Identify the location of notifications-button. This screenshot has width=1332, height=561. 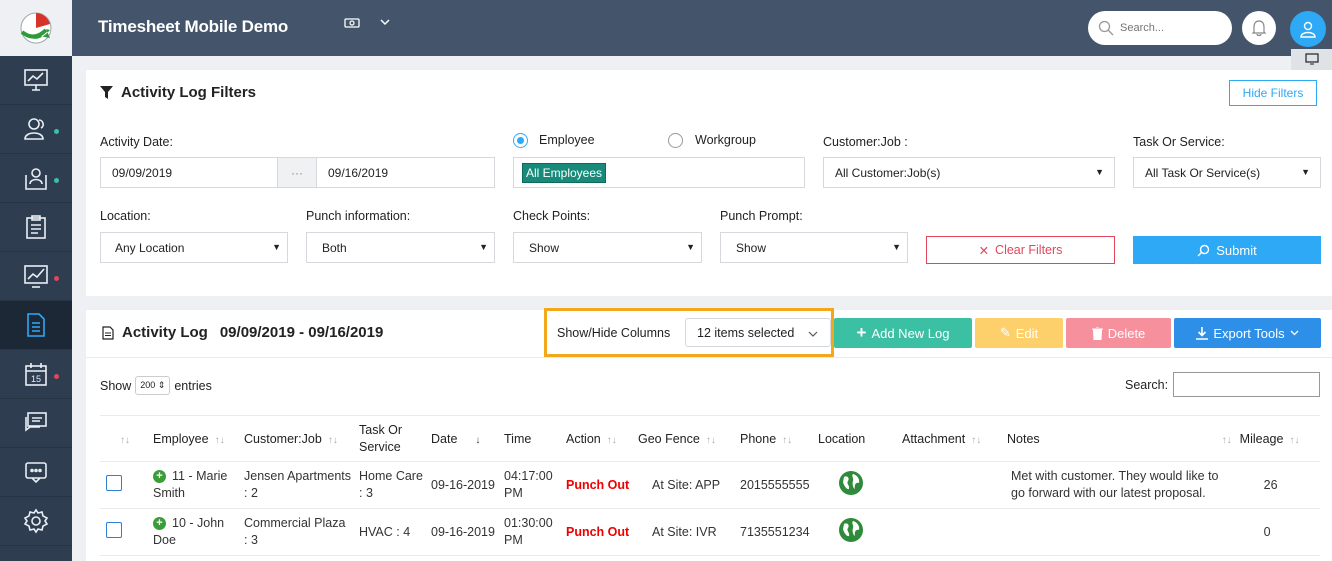
(1259, 28).